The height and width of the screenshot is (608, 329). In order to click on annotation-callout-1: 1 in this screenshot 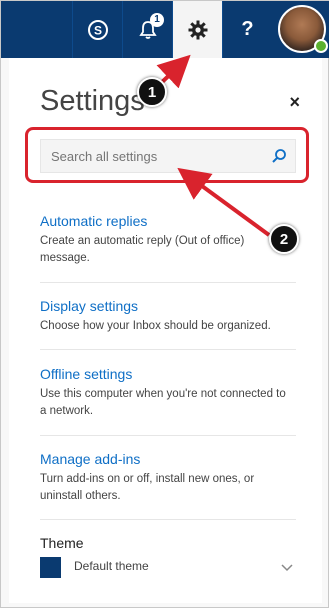, I will do `click(152, 92)`.